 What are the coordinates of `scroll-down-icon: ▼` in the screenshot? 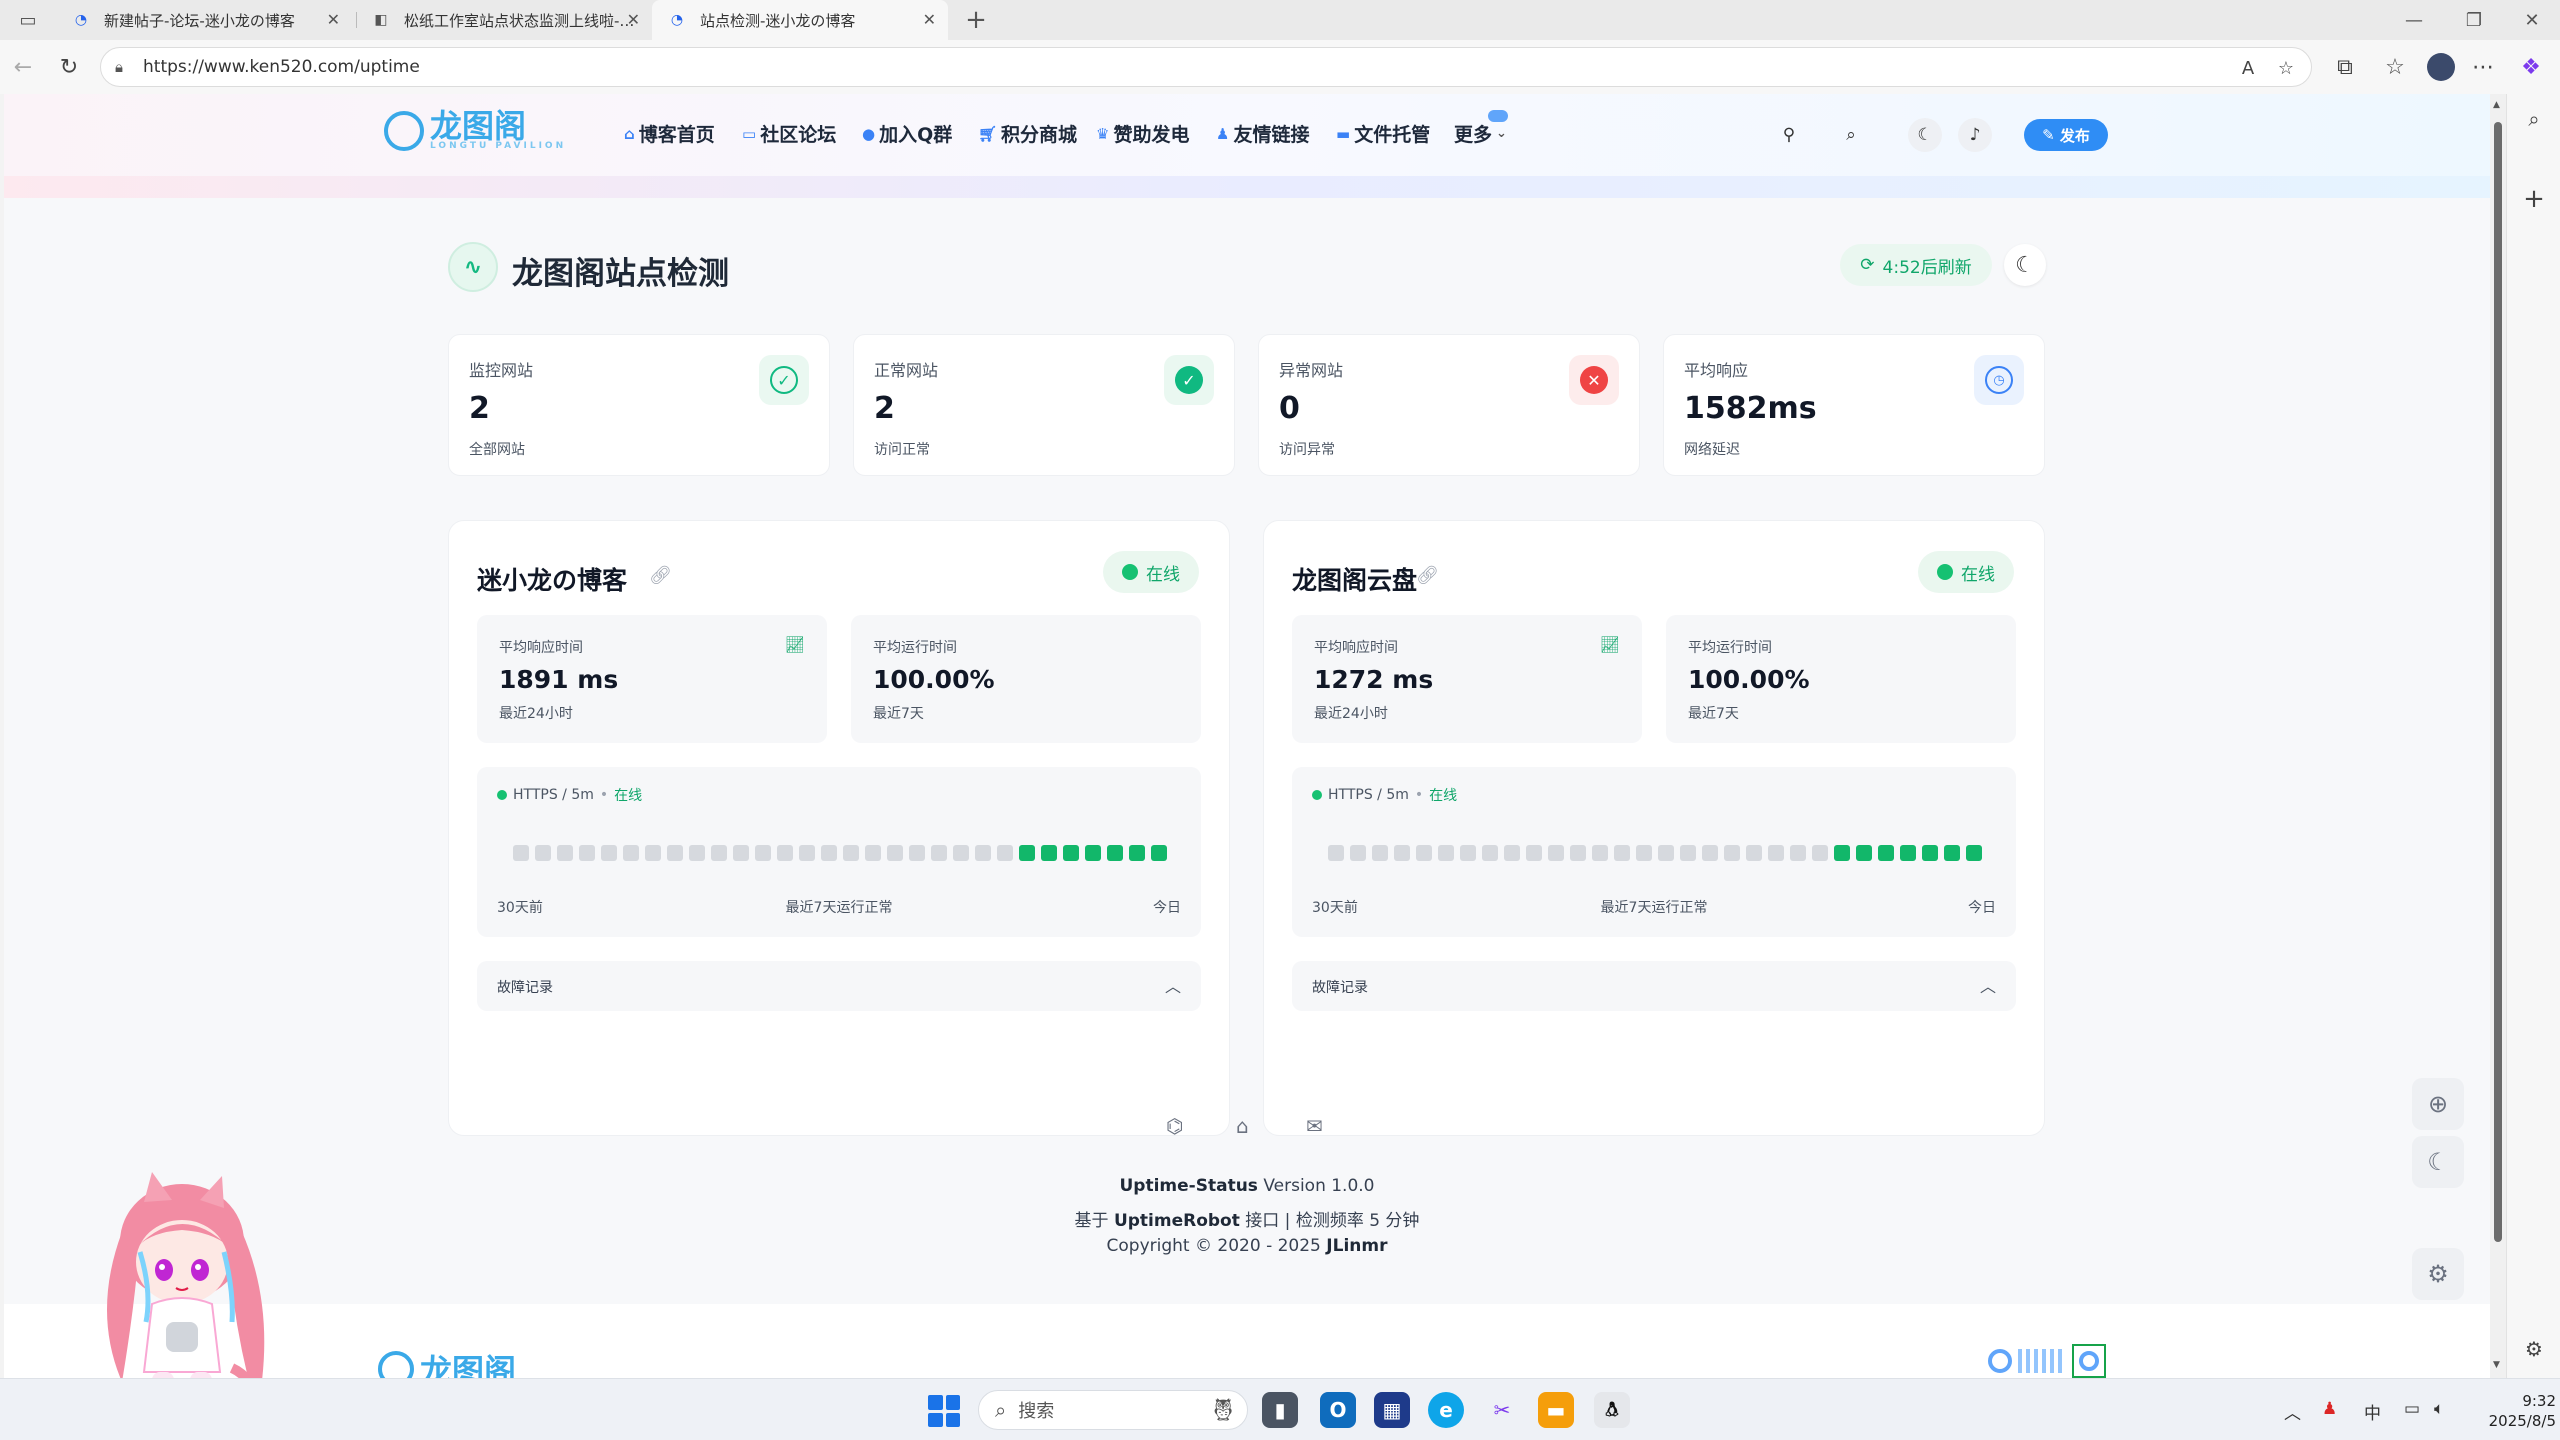 It's located at (2496, 1365).